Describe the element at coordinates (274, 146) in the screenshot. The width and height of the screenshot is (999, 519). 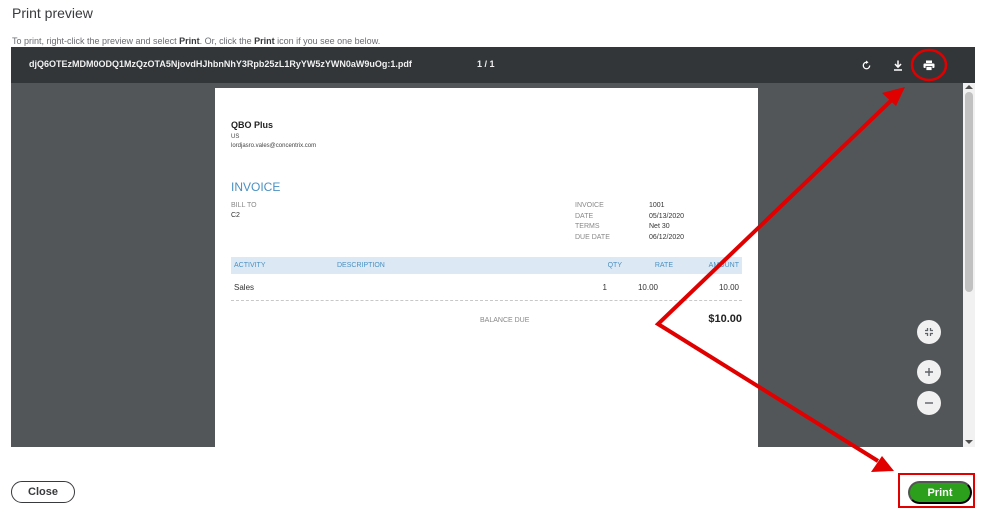
I see `company-email: lordjasro.vales@concentrix.com` at that location.